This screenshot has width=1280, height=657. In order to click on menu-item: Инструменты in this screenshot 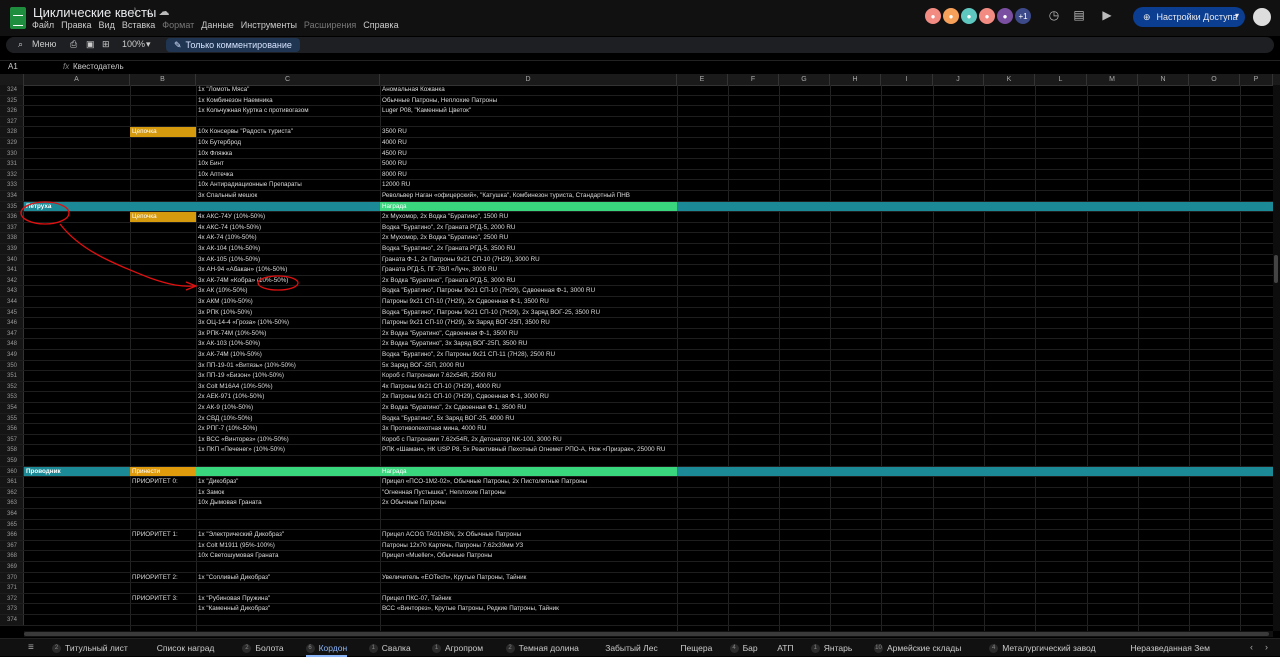, I will do `click(269, 25)`.